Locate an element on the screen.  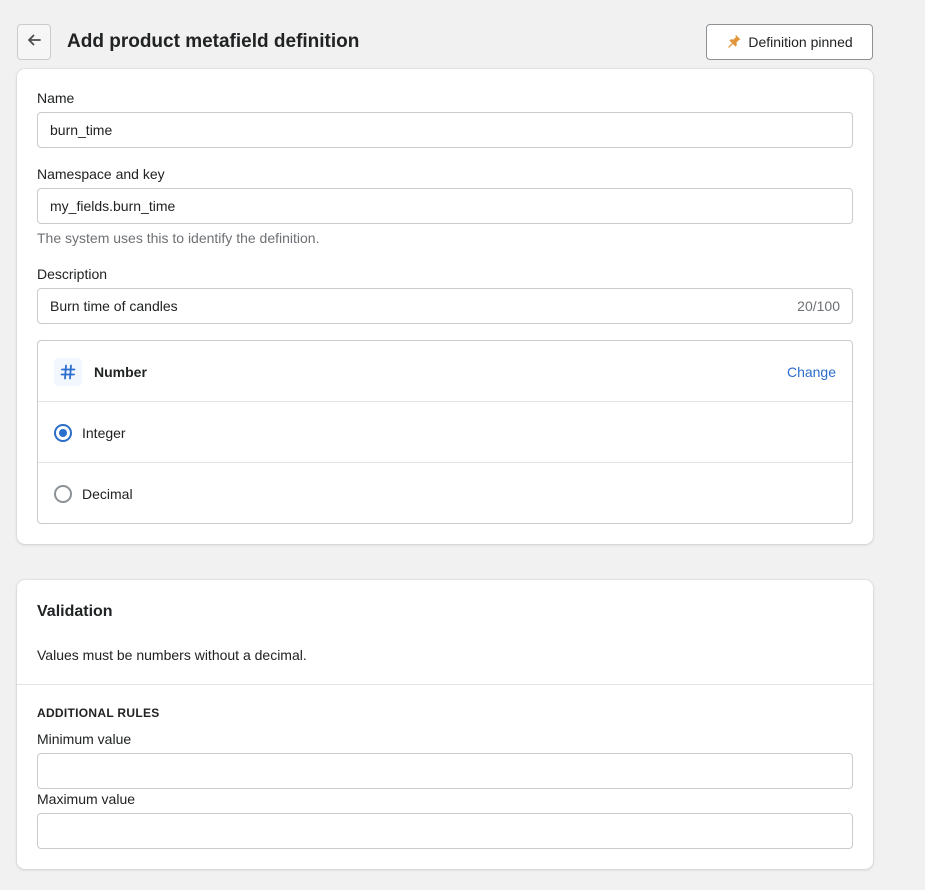
name-label: Name is located at coordinates (56, 98).